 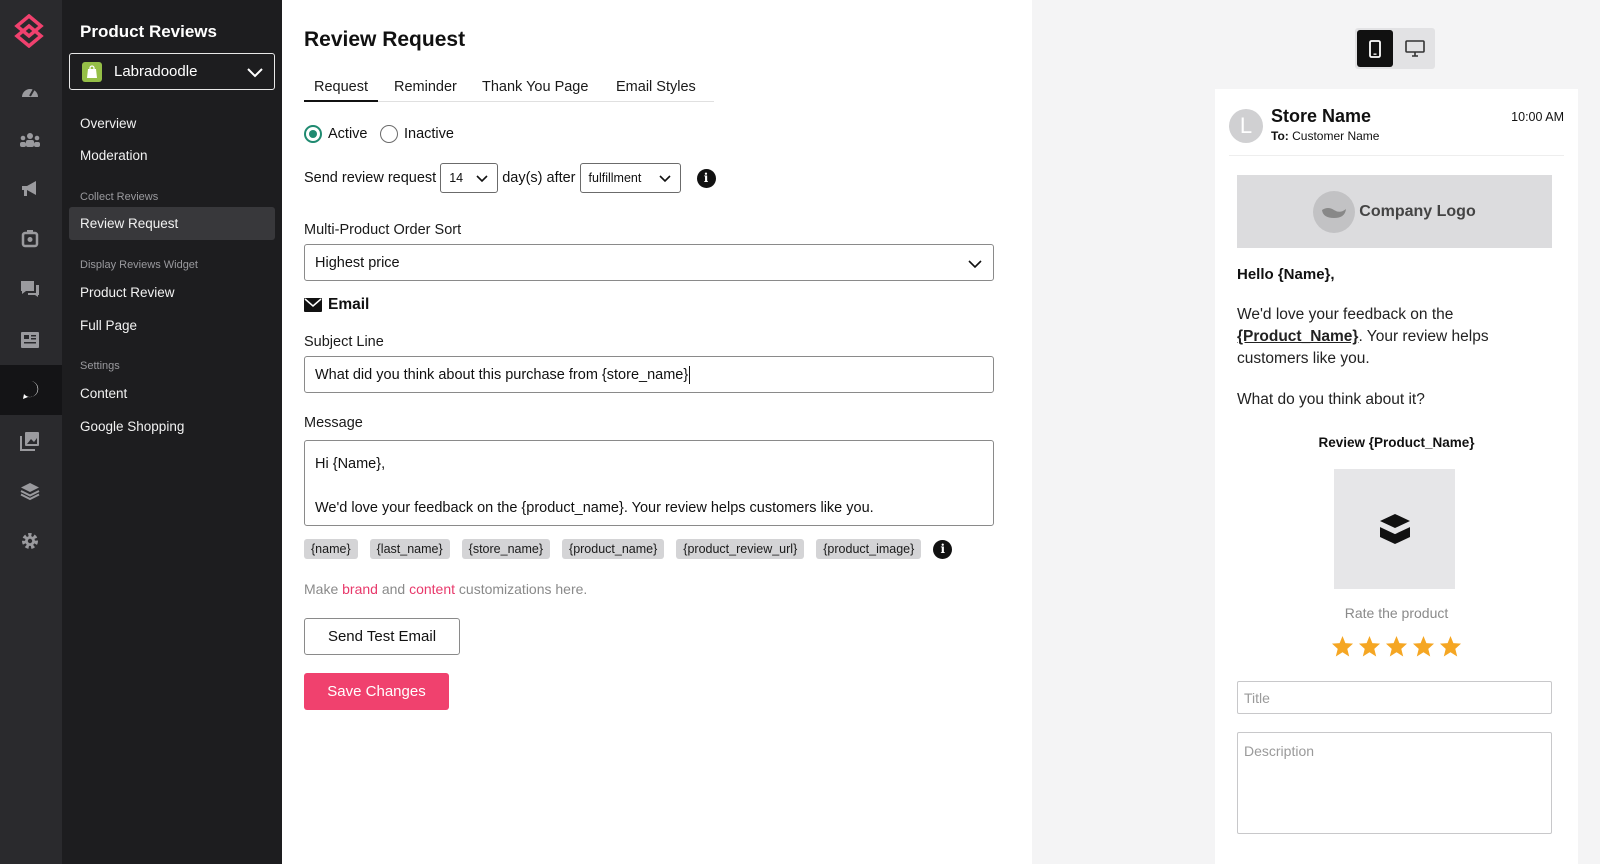 I want to click on variable-chip: {store_name}, so click(x=506, y=549).